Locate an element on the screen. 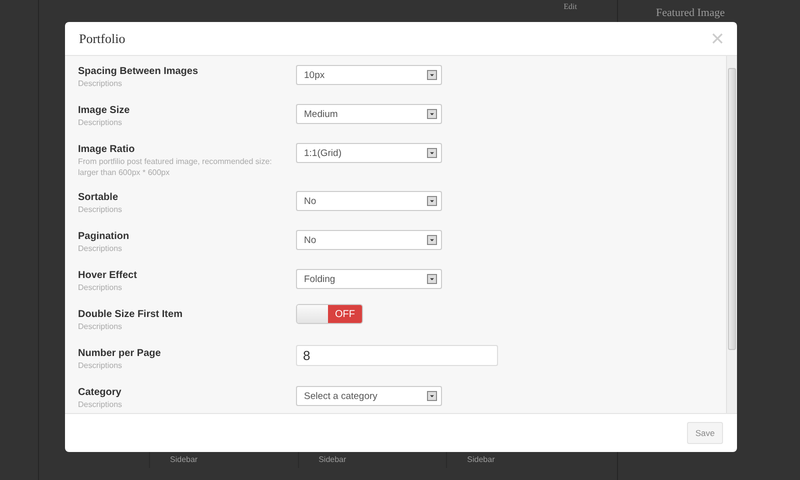 The image size is (800, 480). field-label: Spacing Between Images is located at coordinates (139, 71).